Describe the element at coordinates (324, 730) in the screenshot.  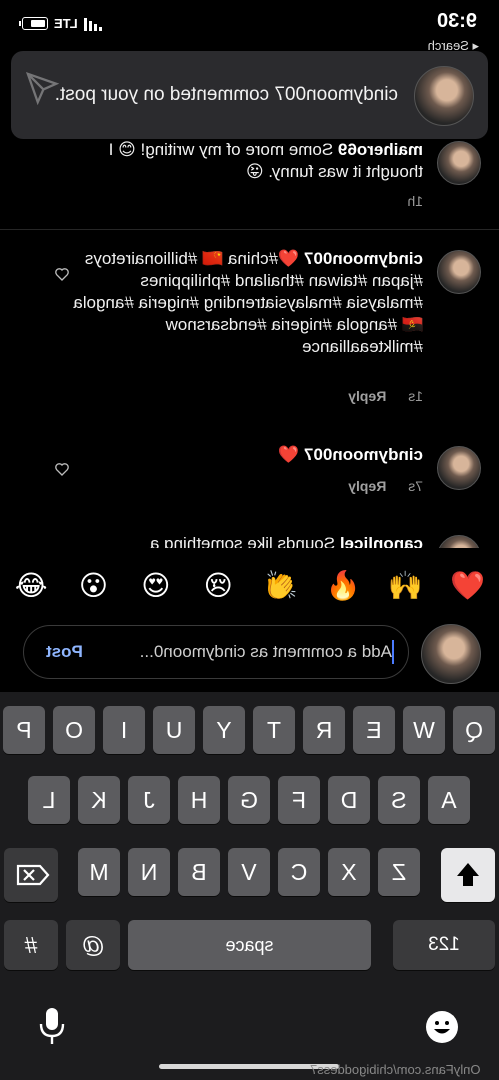
I see `key-r: R` at that location.